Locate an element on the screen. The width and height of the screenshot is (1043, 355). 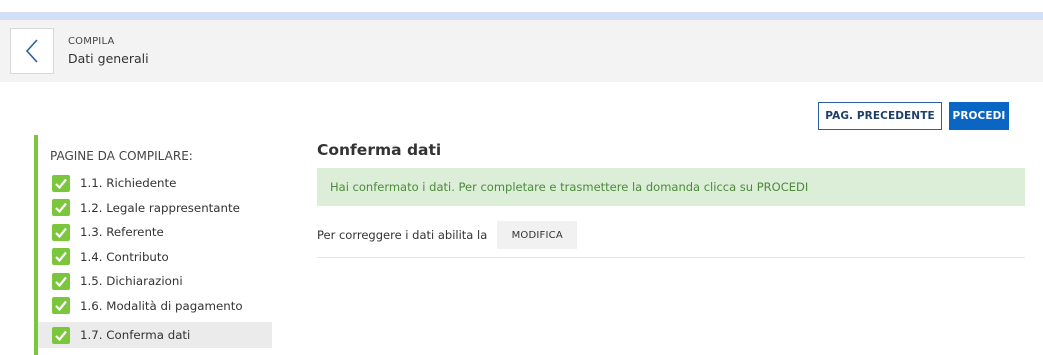
sidebar-item-dichiarazioni: 1.5. Dichiarazioni is located at coordinates (155, 281).